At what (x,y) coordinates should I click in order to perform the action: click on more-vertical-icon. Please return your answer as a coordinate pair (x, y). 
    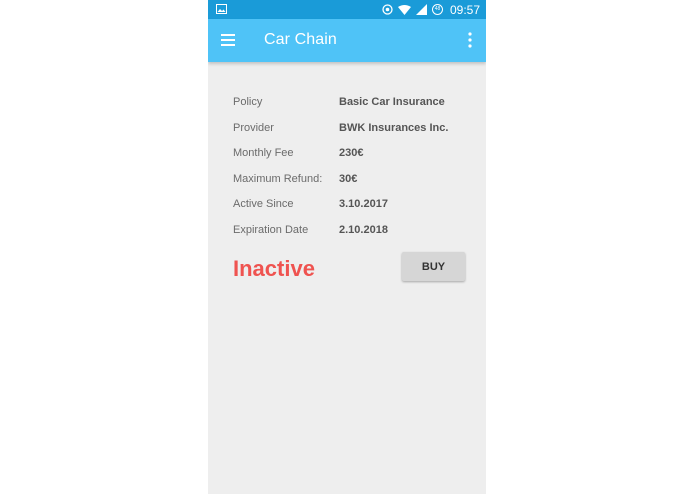
    Looking at the image, I should click on (470, 40).